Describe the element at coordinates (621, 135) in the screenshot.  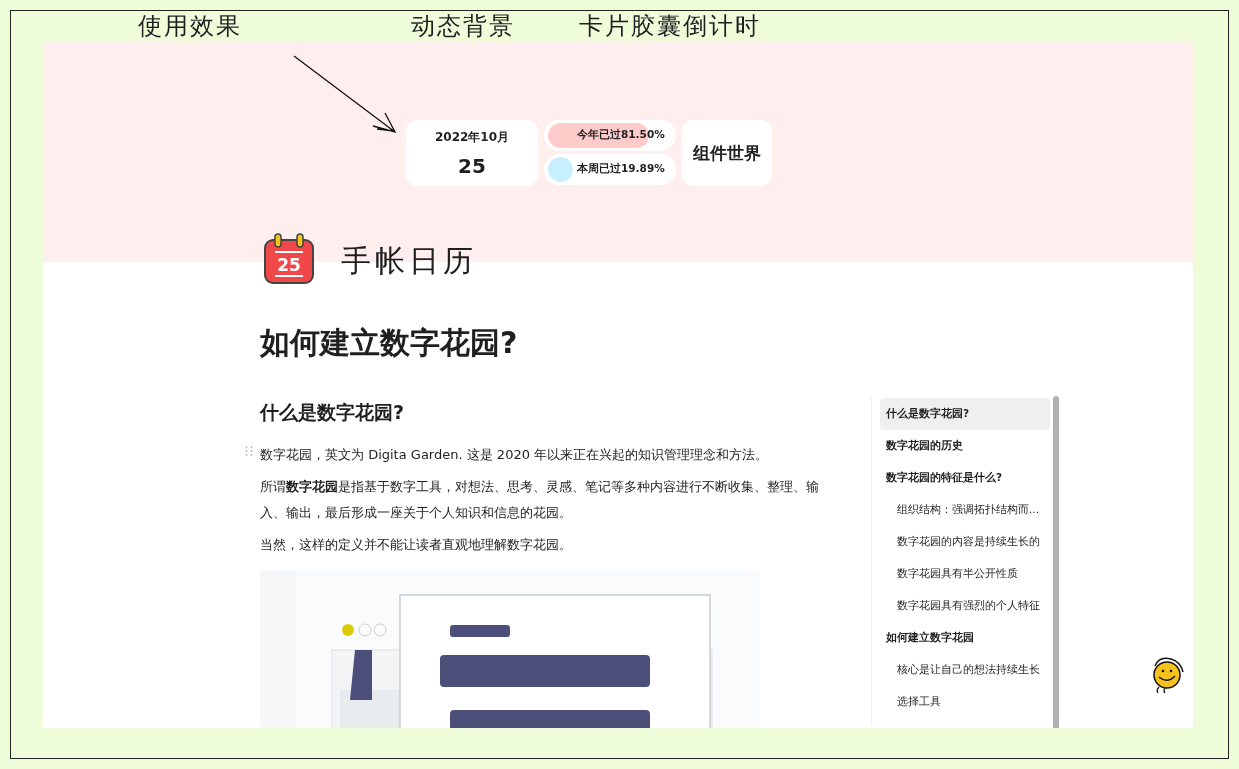
I see `progress-label: 今年已过81.50%` at that location.